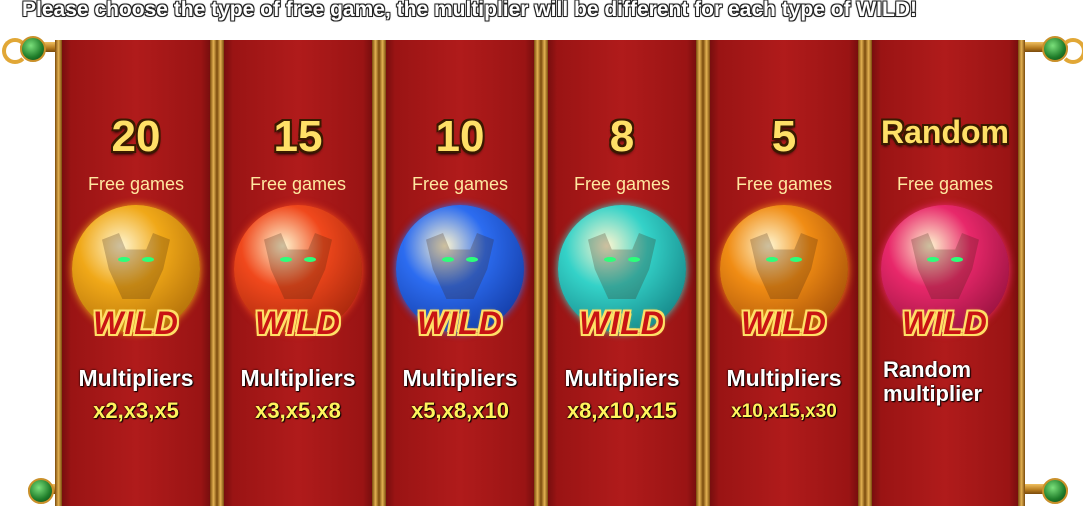 Image resolution: width=1083 pixels, height=512 pixels. I want to click on option-8-free-games: 8 Free games WILD Multipliers x8,x10,x15, so click(622, 273).